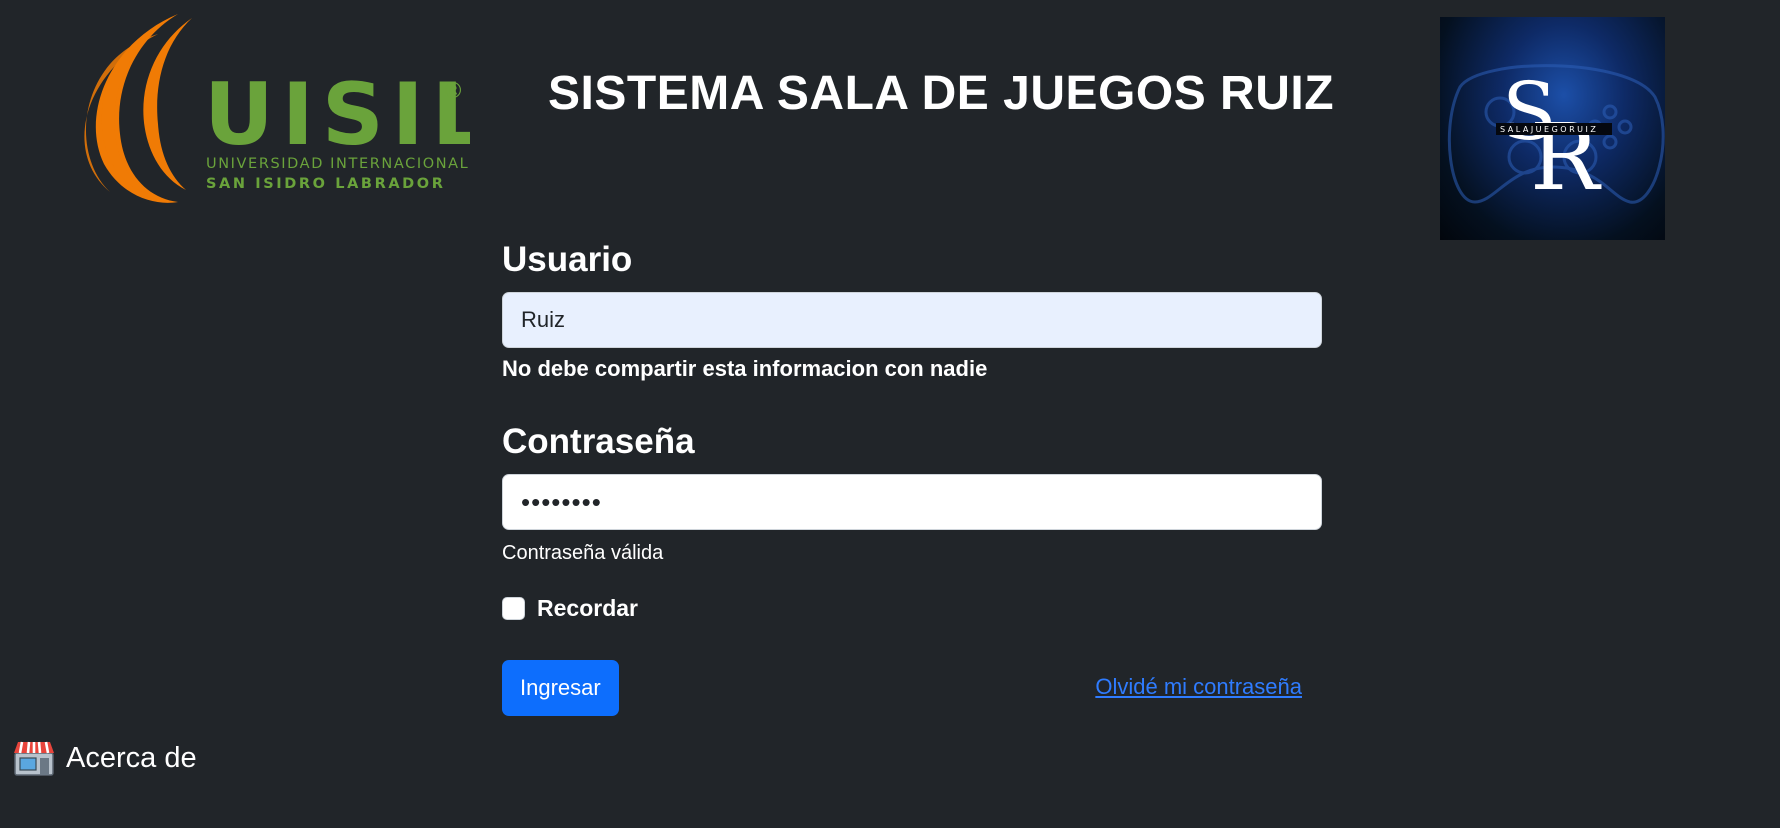 The image size is (1780, 828). I want to click on remember-checkbox, so click(513, 608).